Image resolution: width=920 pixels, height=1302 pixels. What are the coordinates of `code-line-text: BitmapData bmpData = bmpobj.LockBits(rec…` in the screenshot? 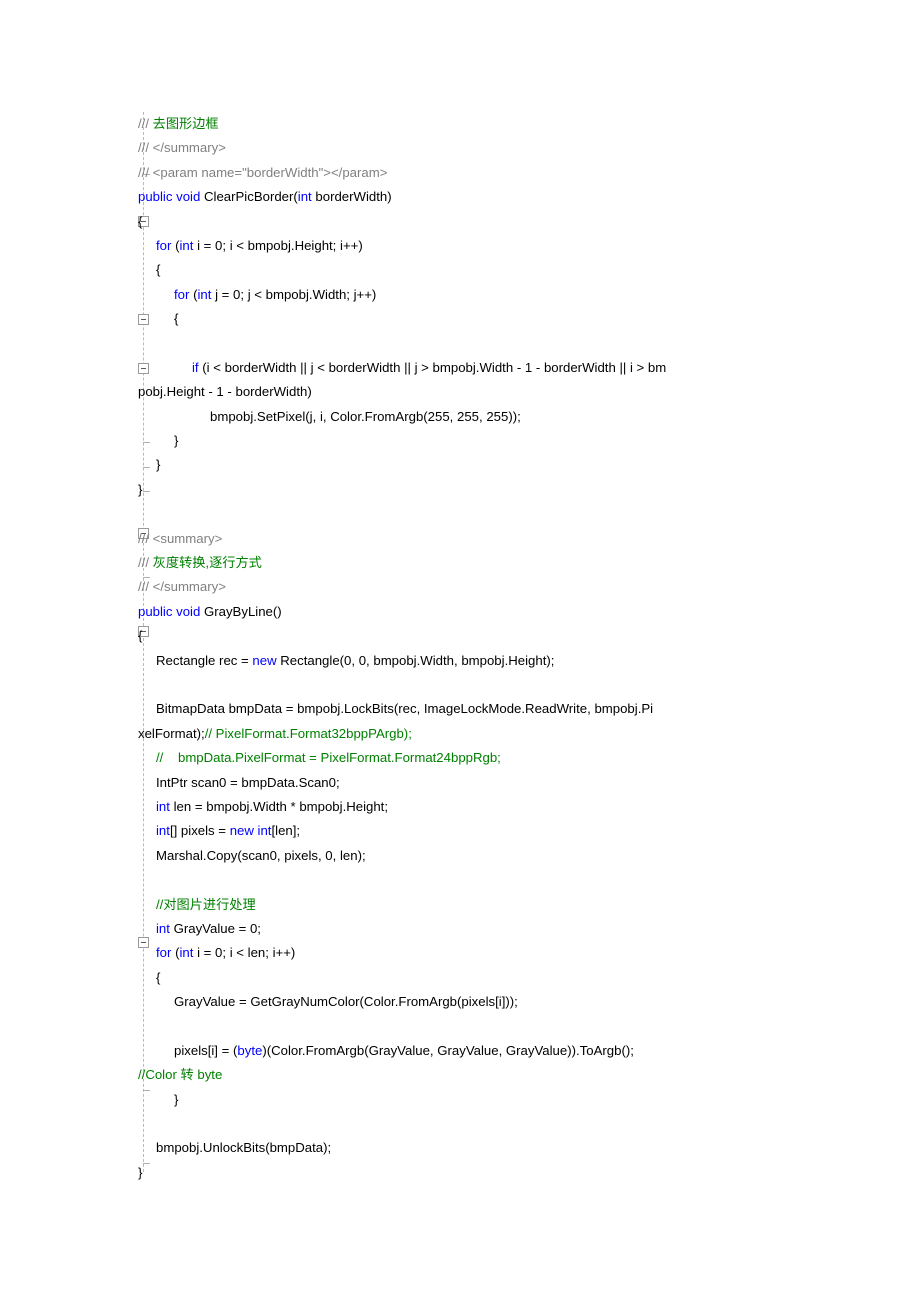 It's located at (404, 709).